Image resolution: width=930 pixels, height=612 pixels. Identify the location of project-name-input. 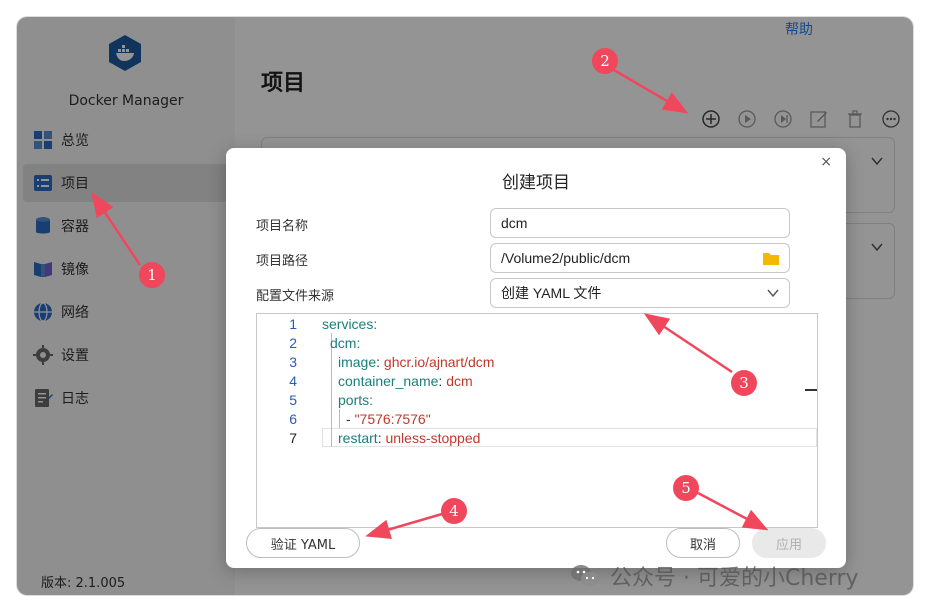
(640, 223).